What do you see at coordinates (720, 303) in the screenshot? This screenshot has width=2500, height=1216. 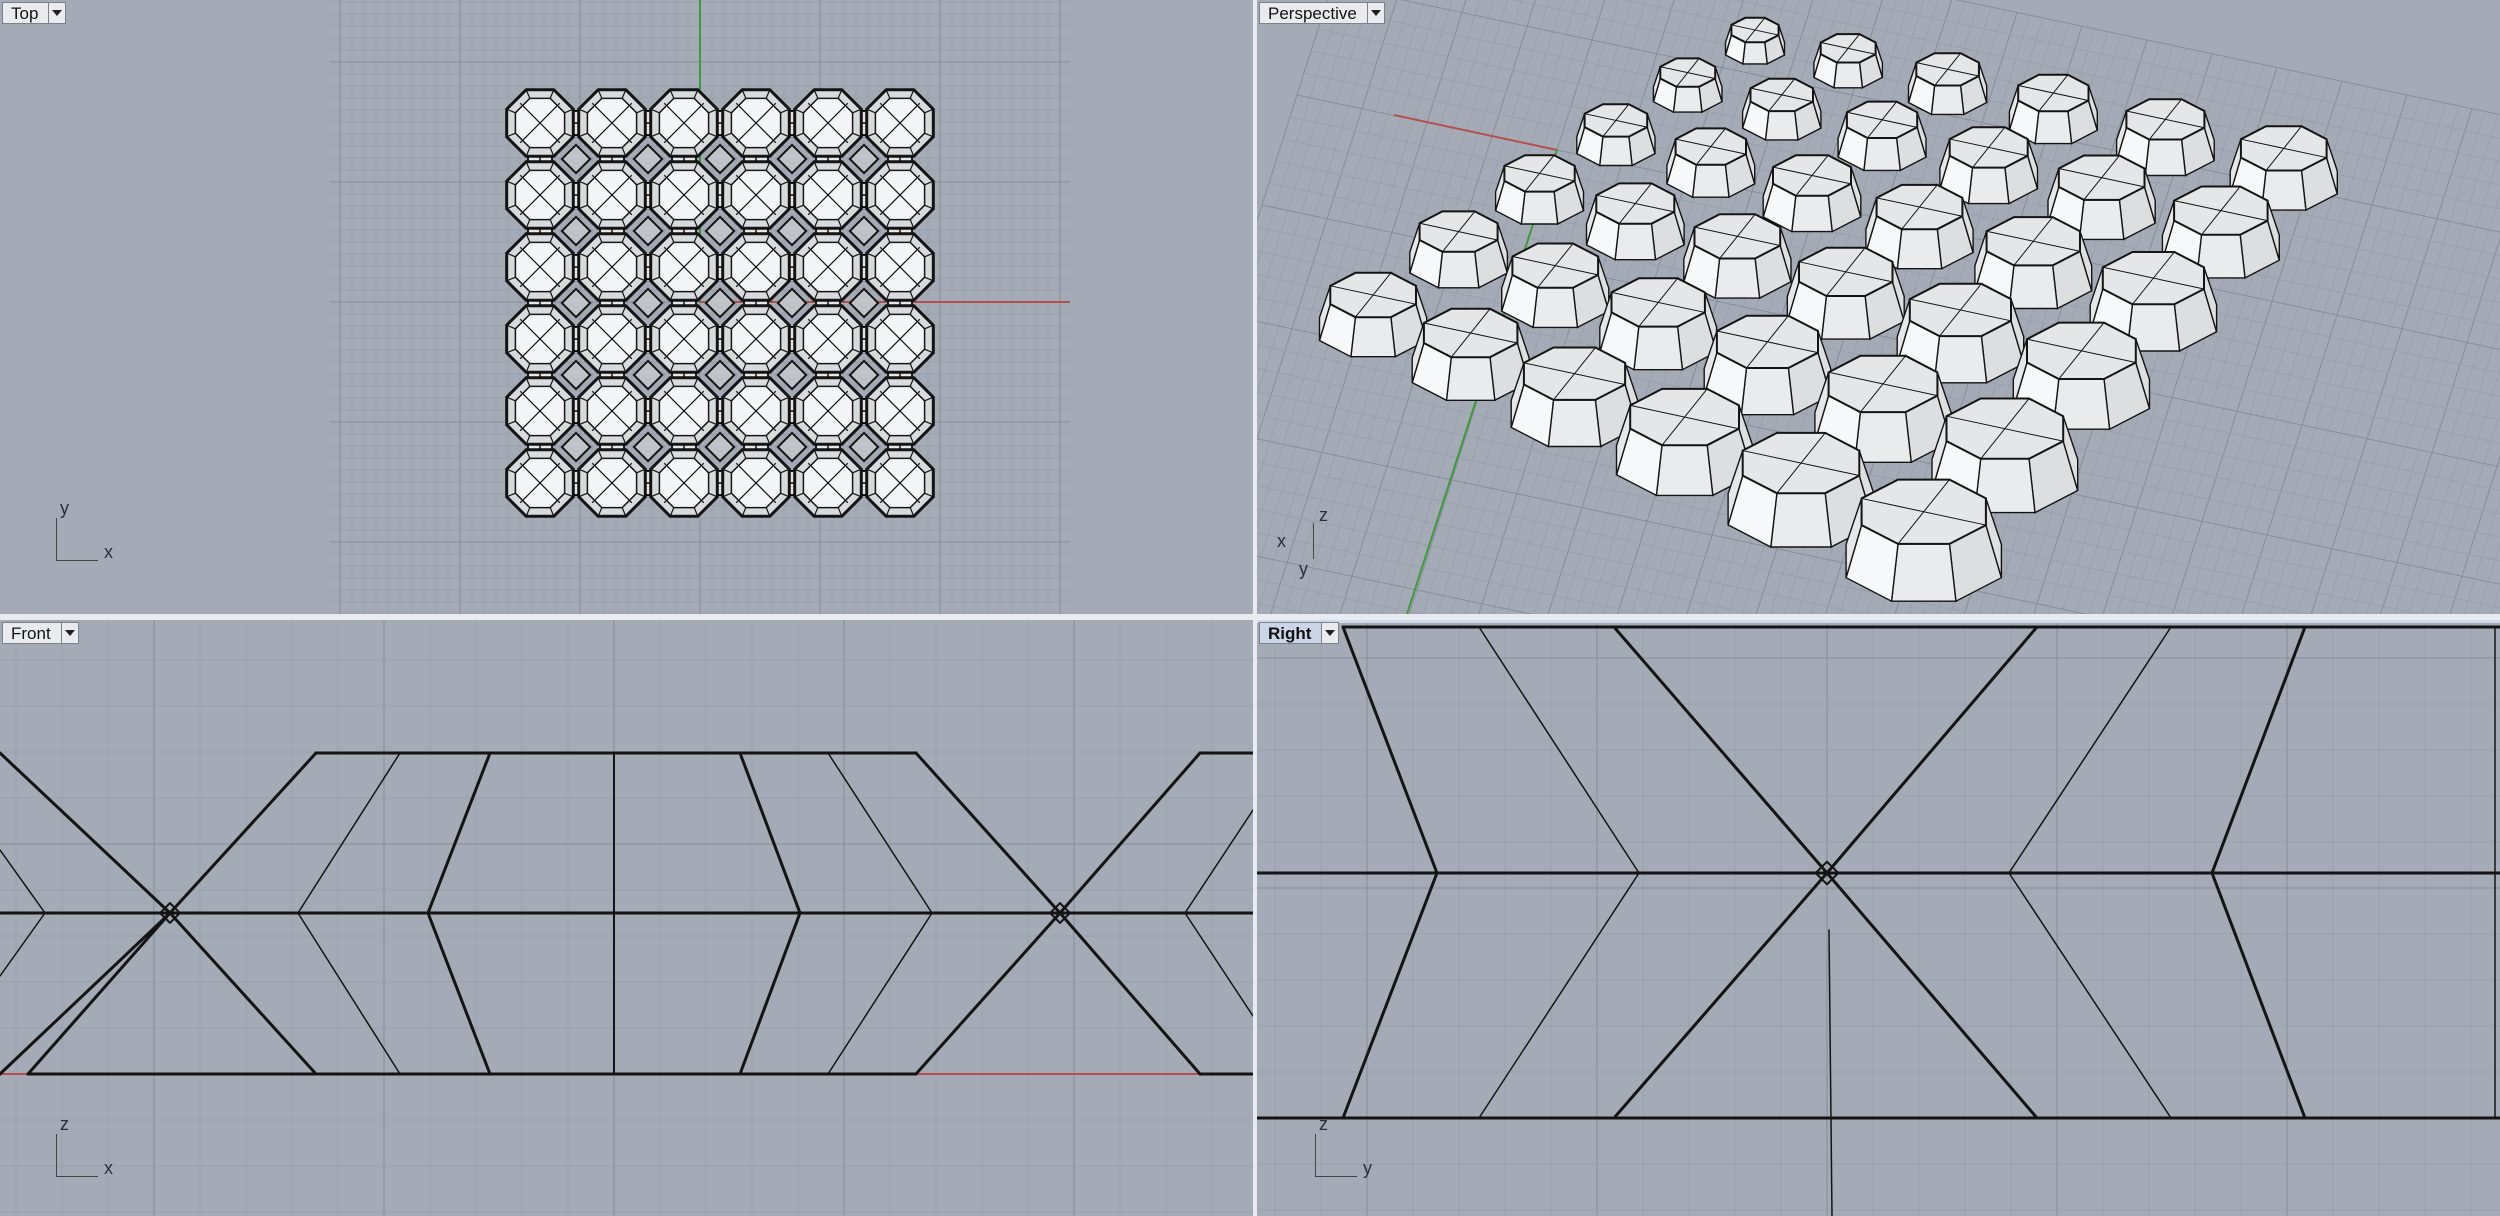 I see `octagon-pattern-top` at bounding box center [720, 303].